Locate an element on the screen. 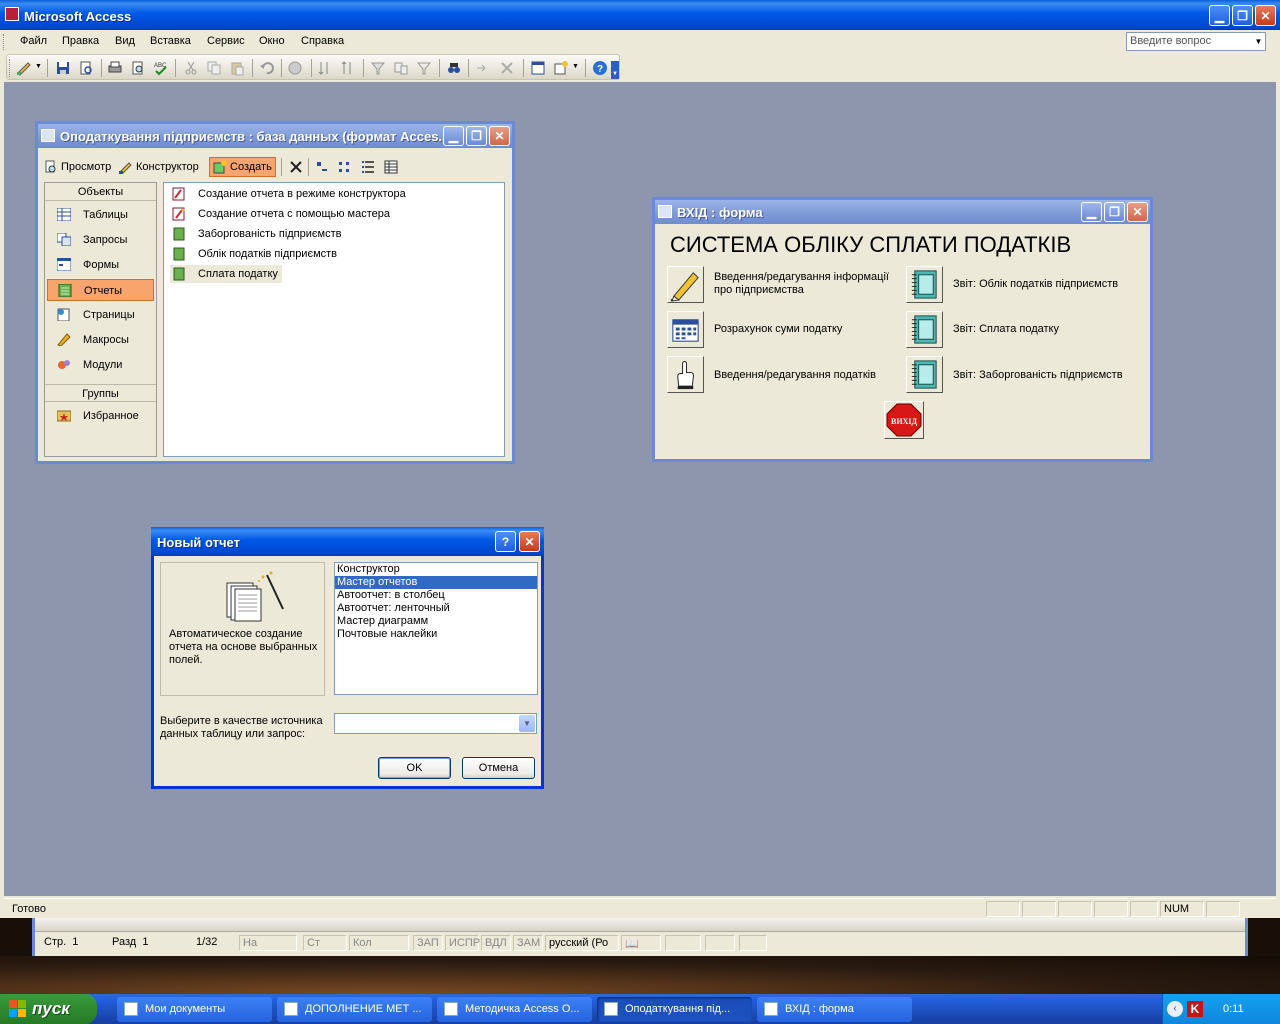 Image resolution: width=1280 pixels, height=1024 pixels. exit-button: ВИХІД is located at coordinates (904, 420).